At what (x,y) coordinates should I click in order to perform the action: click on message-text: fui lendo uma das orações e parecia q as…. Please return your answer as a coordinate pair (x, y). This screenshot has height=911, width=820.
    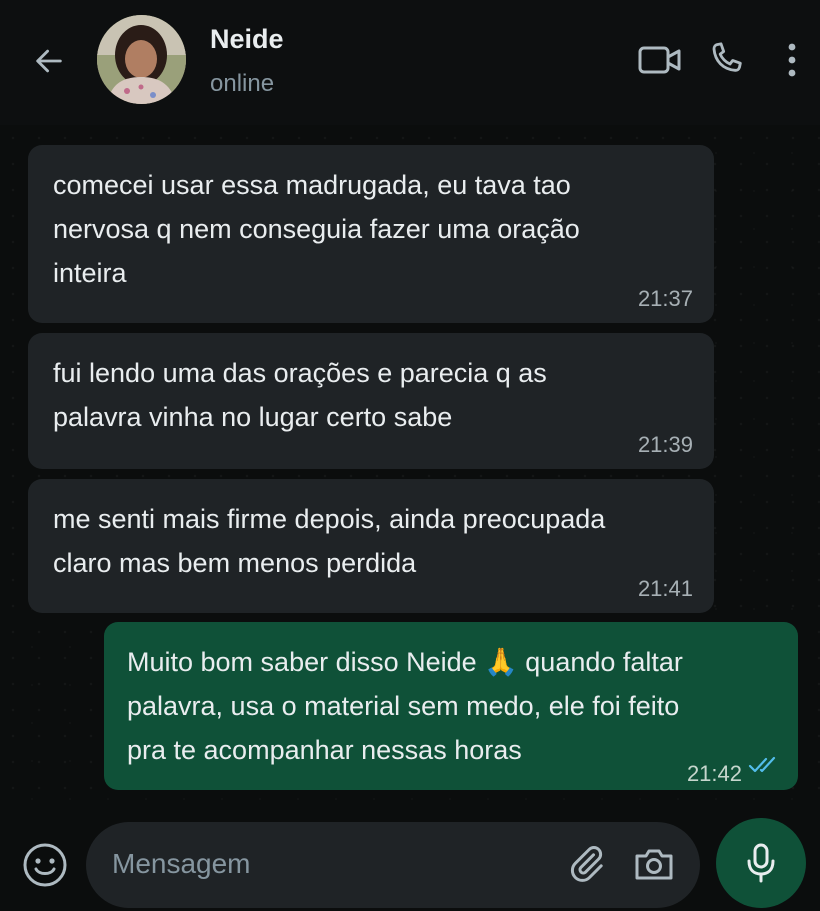
    Looking at the image, I should click on (300, 395).